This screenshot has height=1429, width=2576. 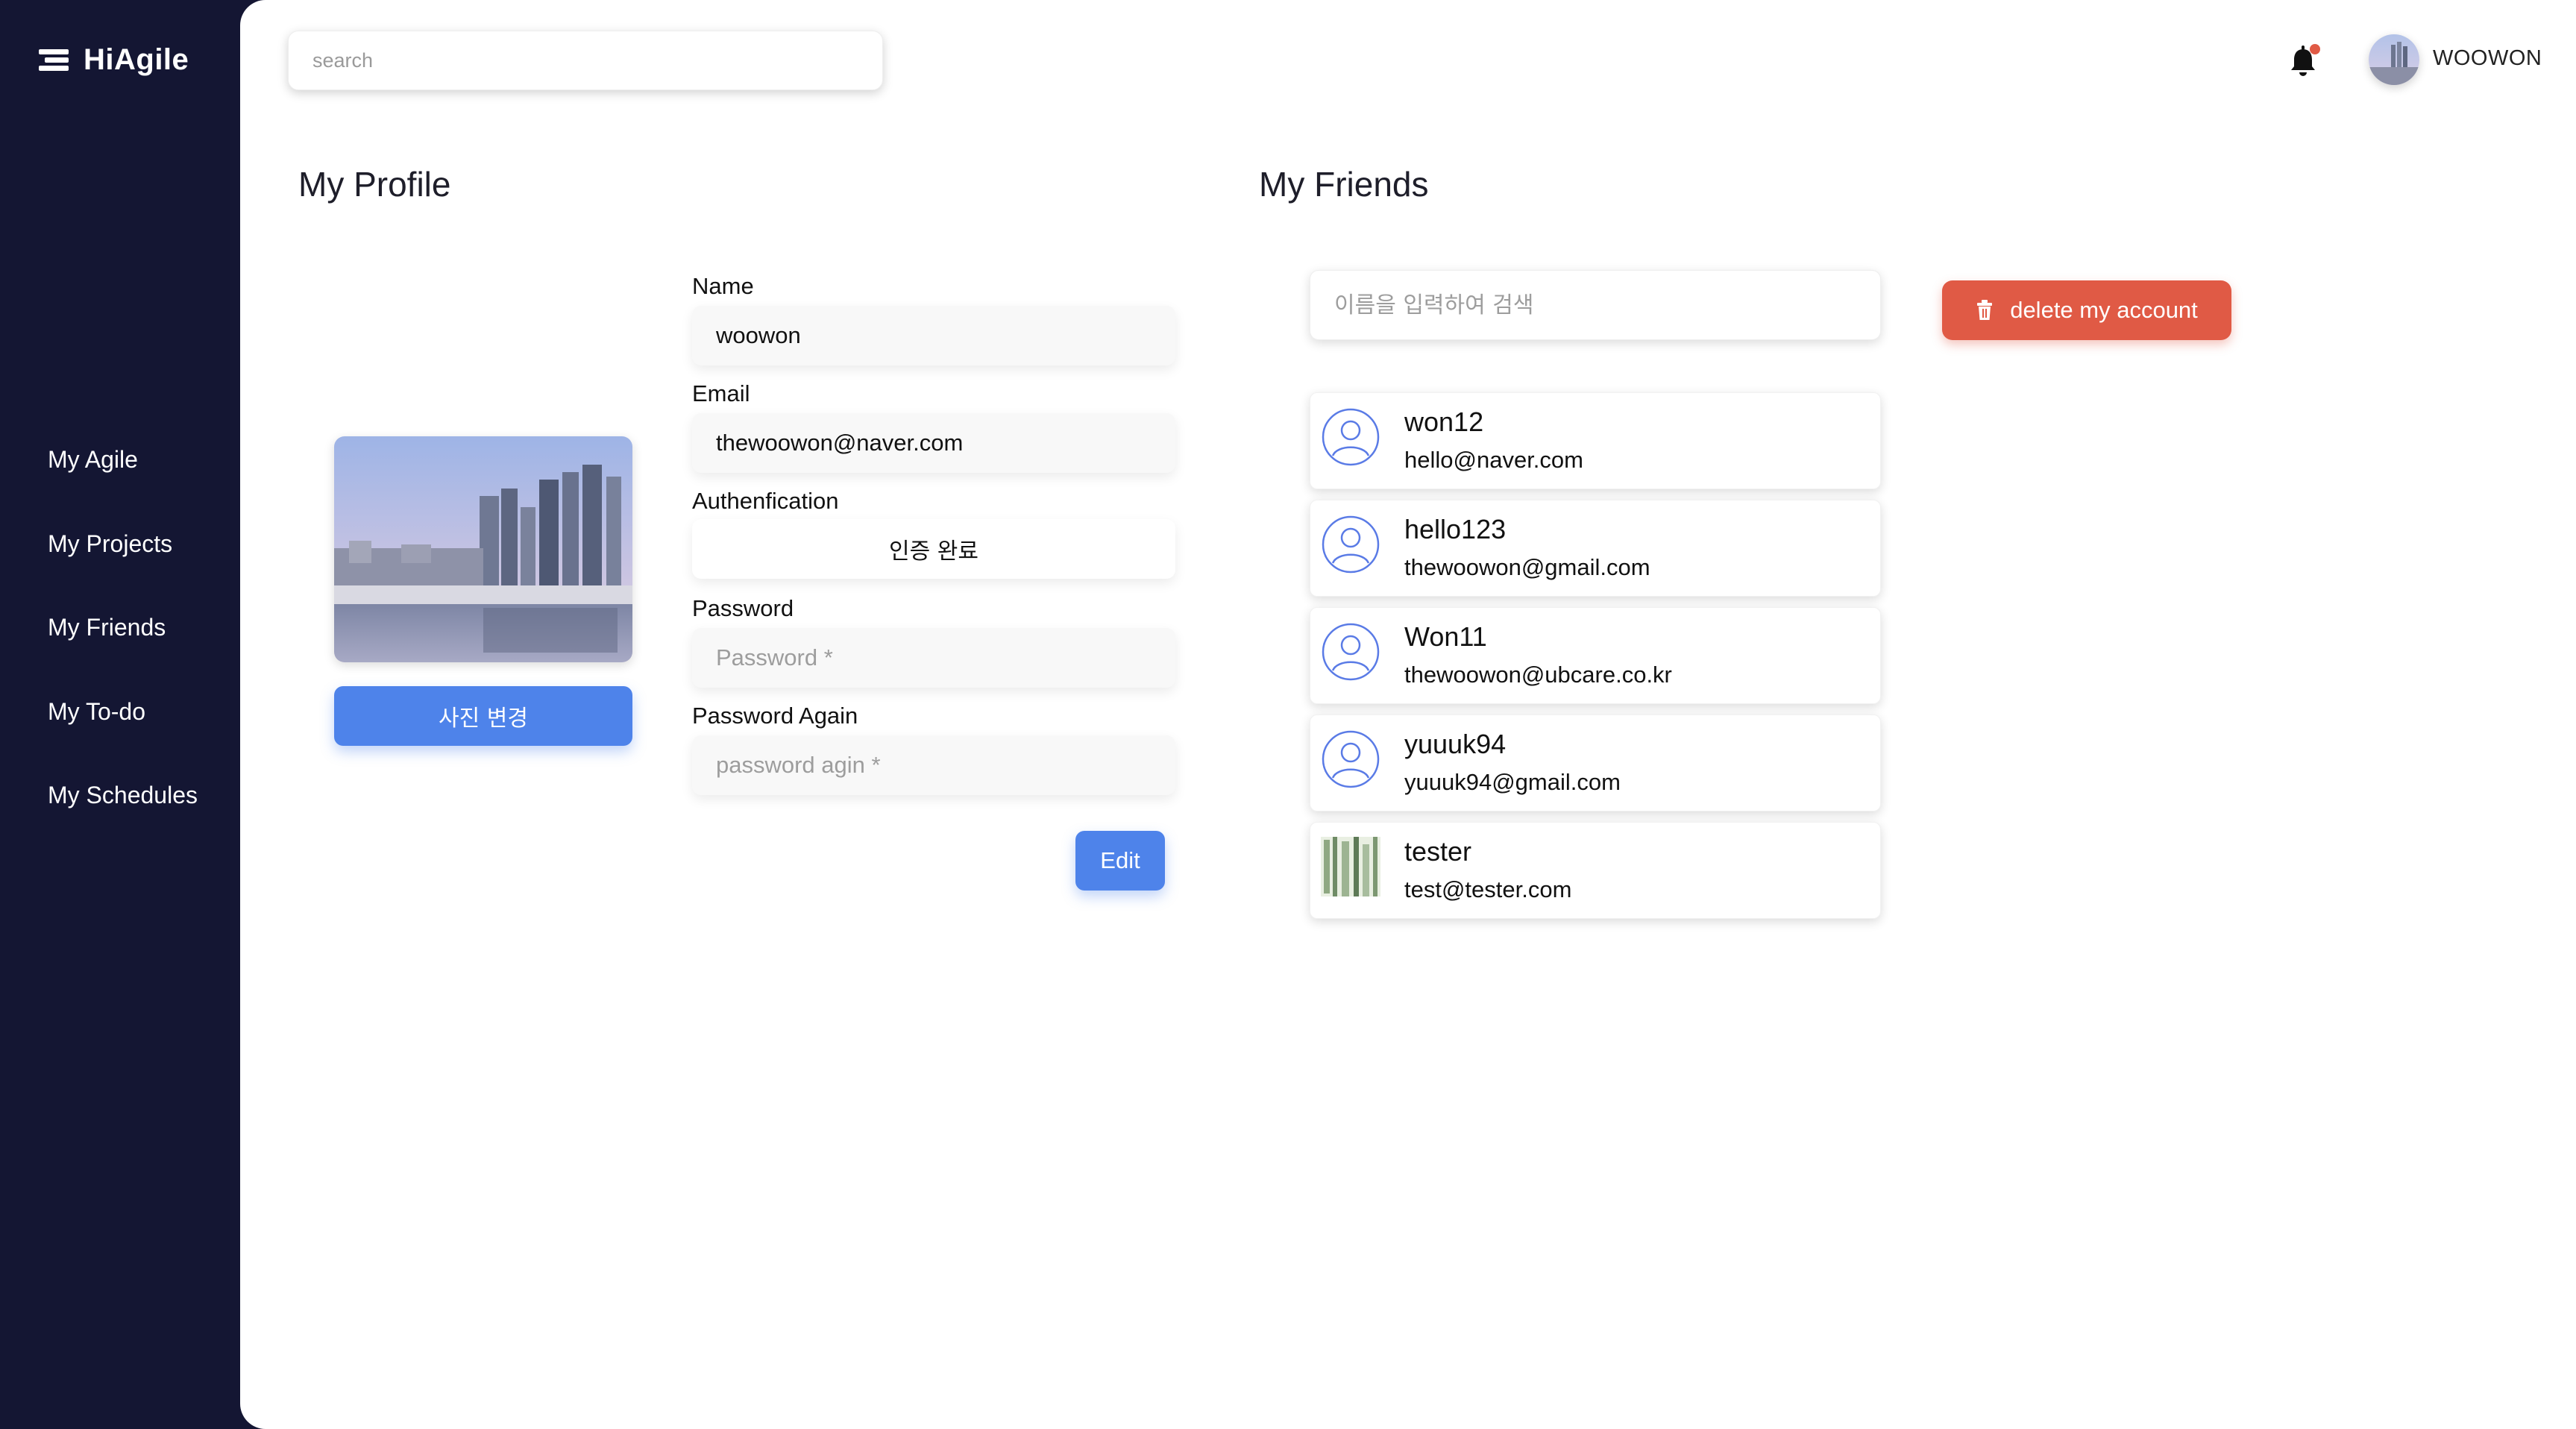 What do you see at coordinates (1438, 851) in the screenshot?
I see `friend-name: tester` at bounding box center [1438, 851].